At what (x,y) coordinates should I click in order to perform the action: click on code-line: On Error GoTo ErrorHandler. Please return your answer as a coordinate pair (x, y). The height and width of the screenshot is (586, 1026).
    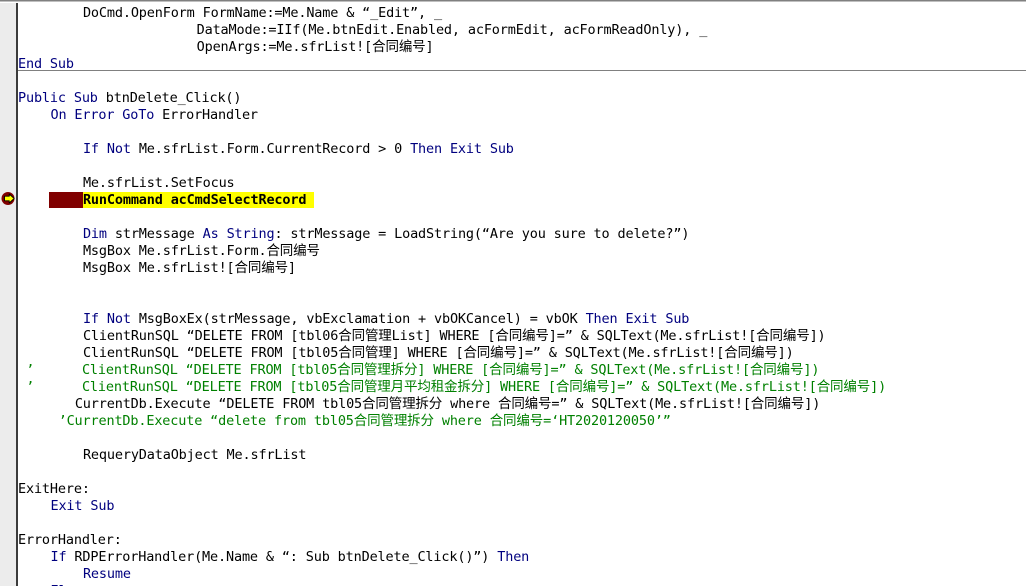
    Looking at the image, I should click on (154, 115).